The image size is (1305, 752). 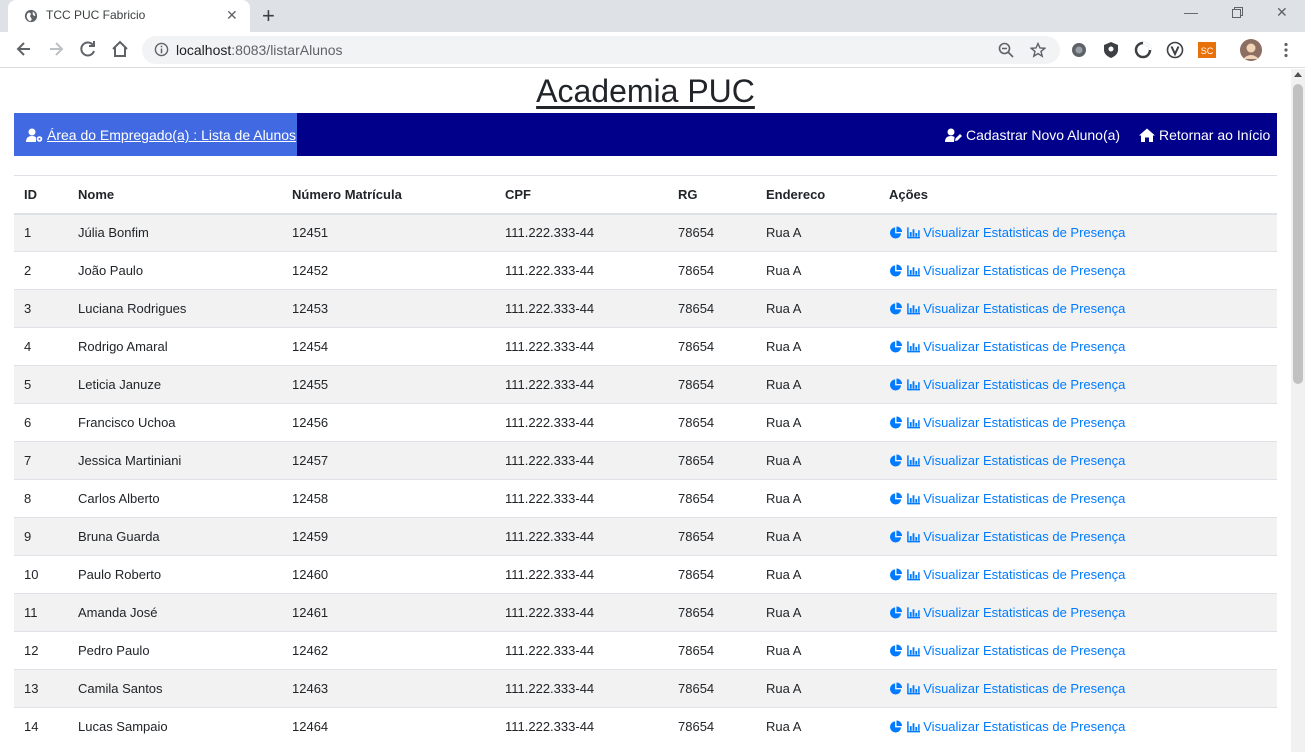 What do you see at coordinates (1079, 50) in the screenshot?
I see `extension-circle-icon` at bounding box center [1079, 50].